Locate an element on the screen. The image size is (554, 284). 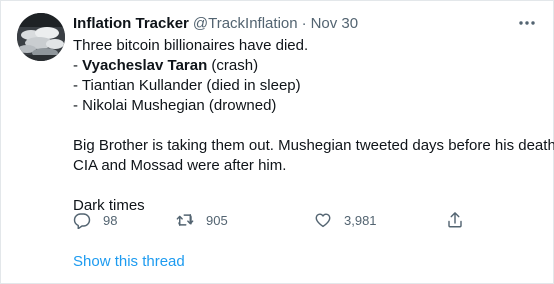
share-icon is located at coordinates (455, 220).